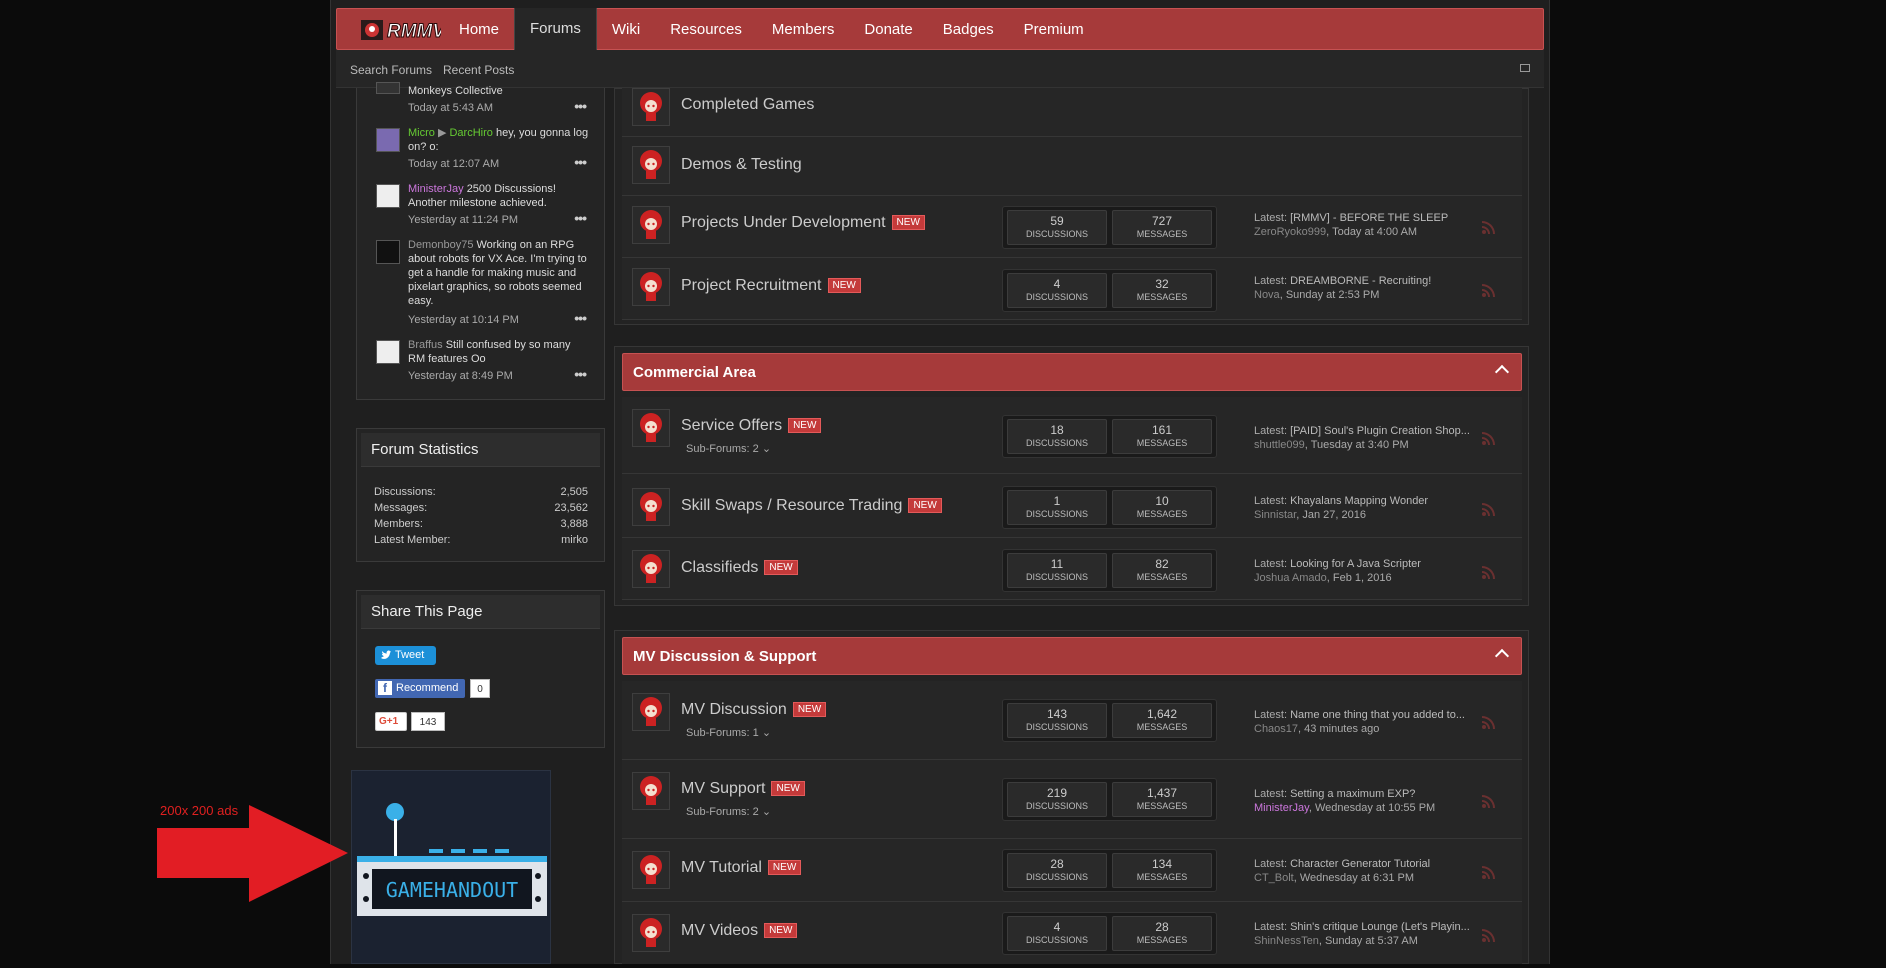 This screenshot has width=1886, height=968. What do you see at coordinates (651, 791) in the screenshot?
I see `forum-icon` at bounding box center [651, 791].